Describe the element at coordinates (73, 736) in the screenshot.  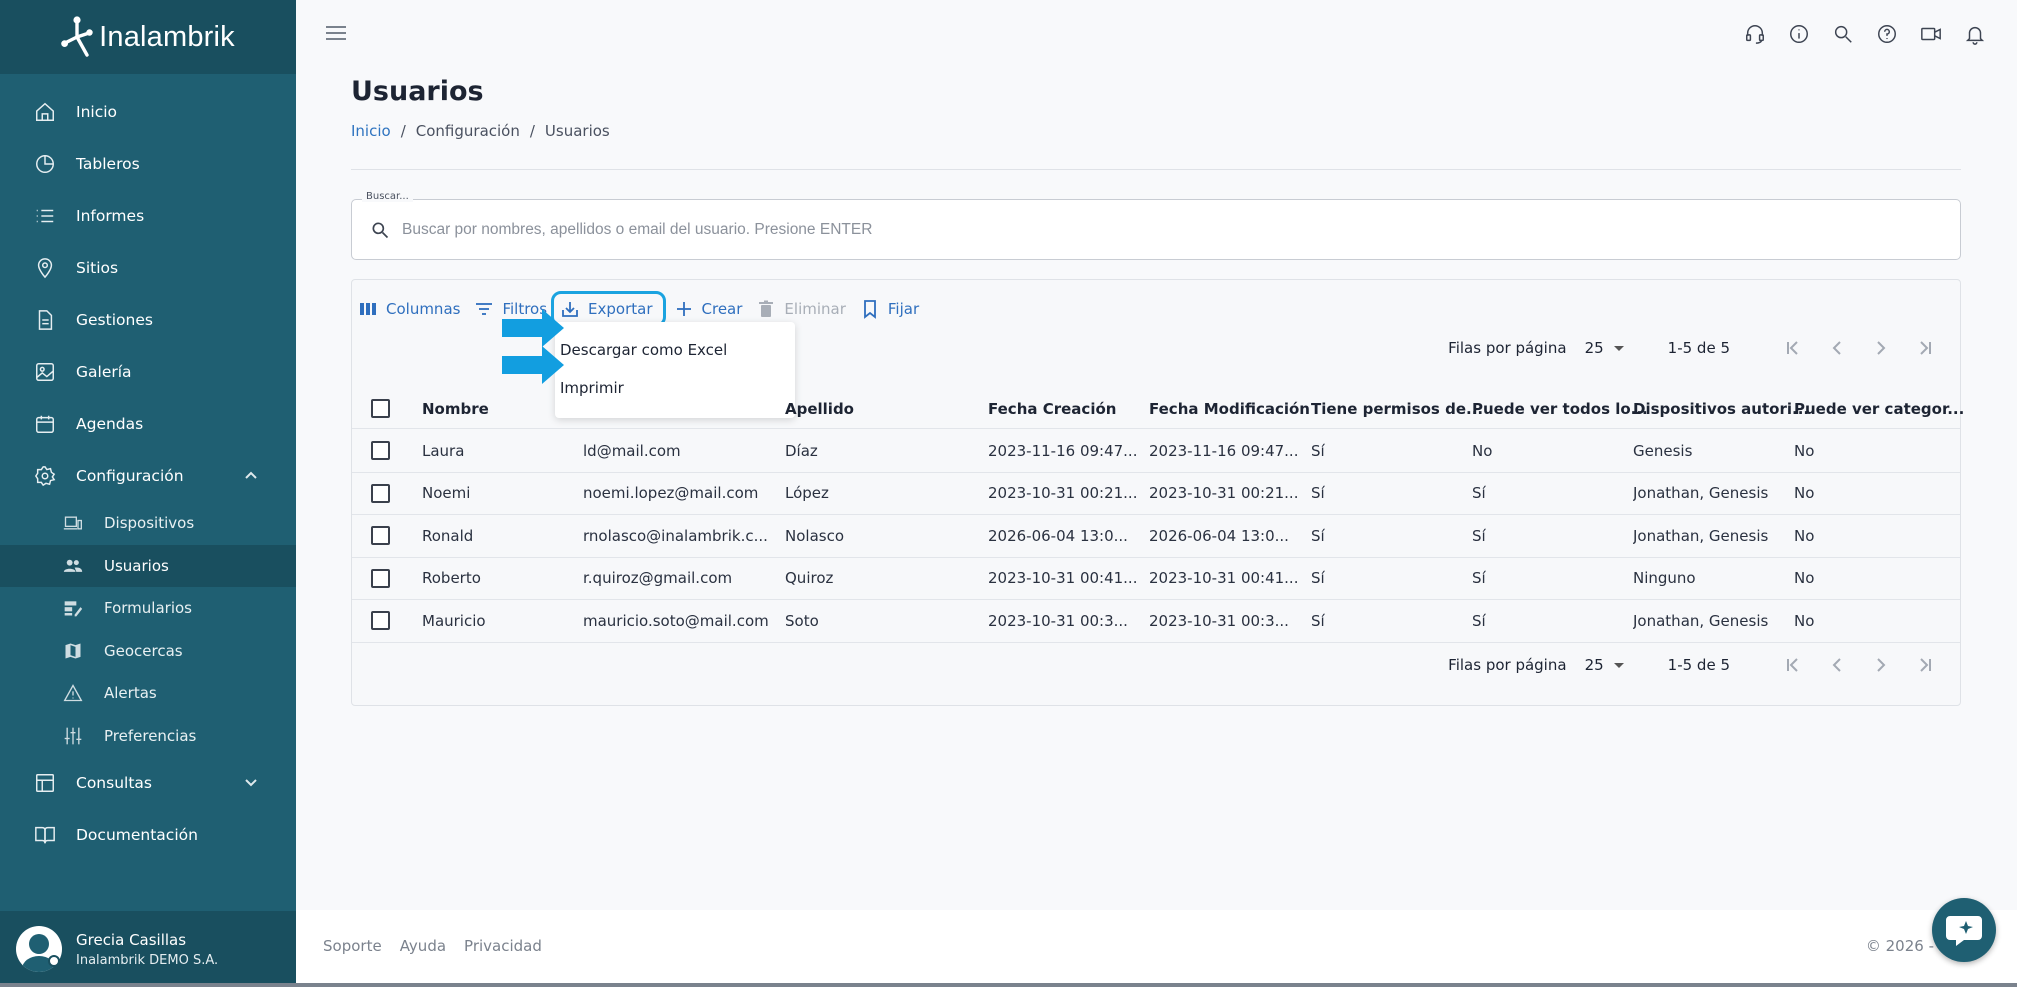
I see `sliders-icon` at that location.